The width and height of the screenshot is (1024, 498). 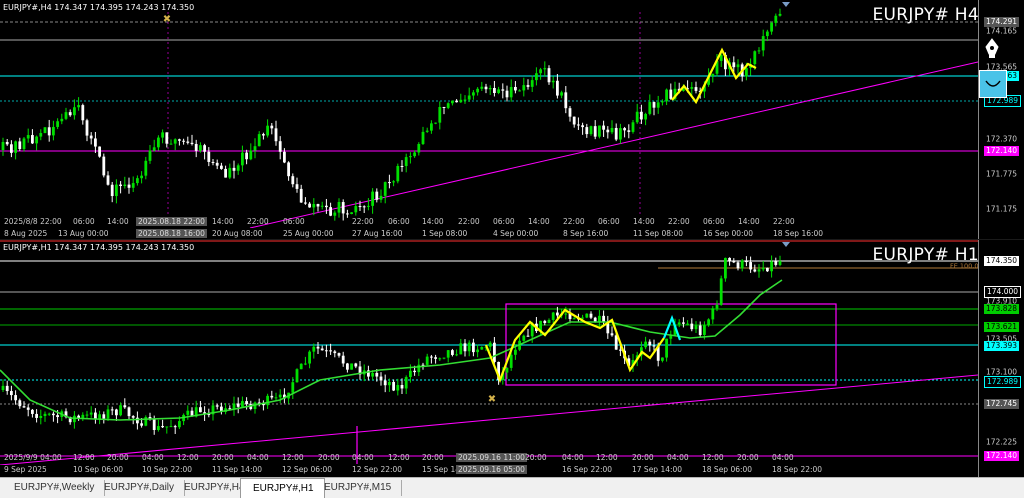 What do you see at coordinates (993, 84) in the screenshot?
I see `smile-tool-icon` at bounding box center [993, 84].